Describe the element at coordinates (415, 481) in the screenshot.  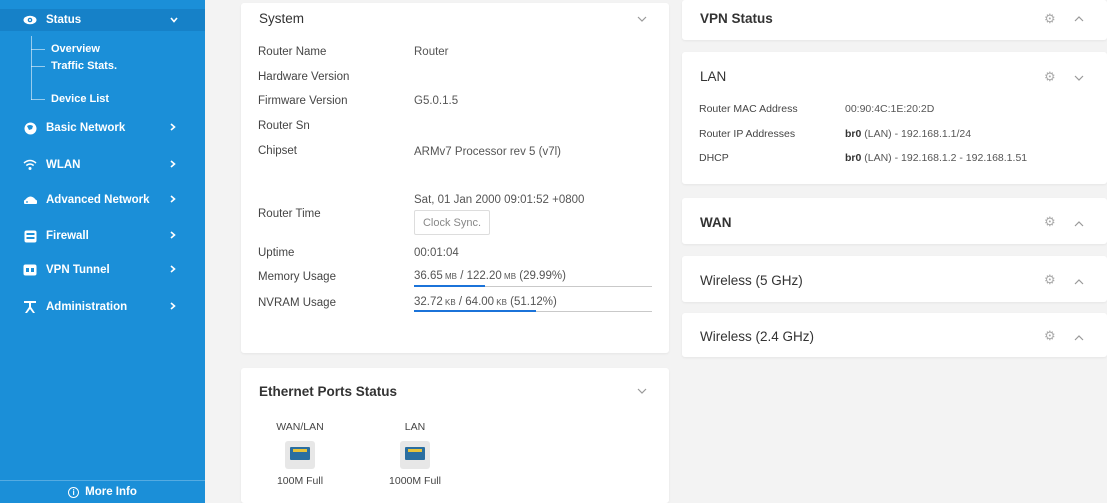
I see `port-status: 1000M Full` at that location.